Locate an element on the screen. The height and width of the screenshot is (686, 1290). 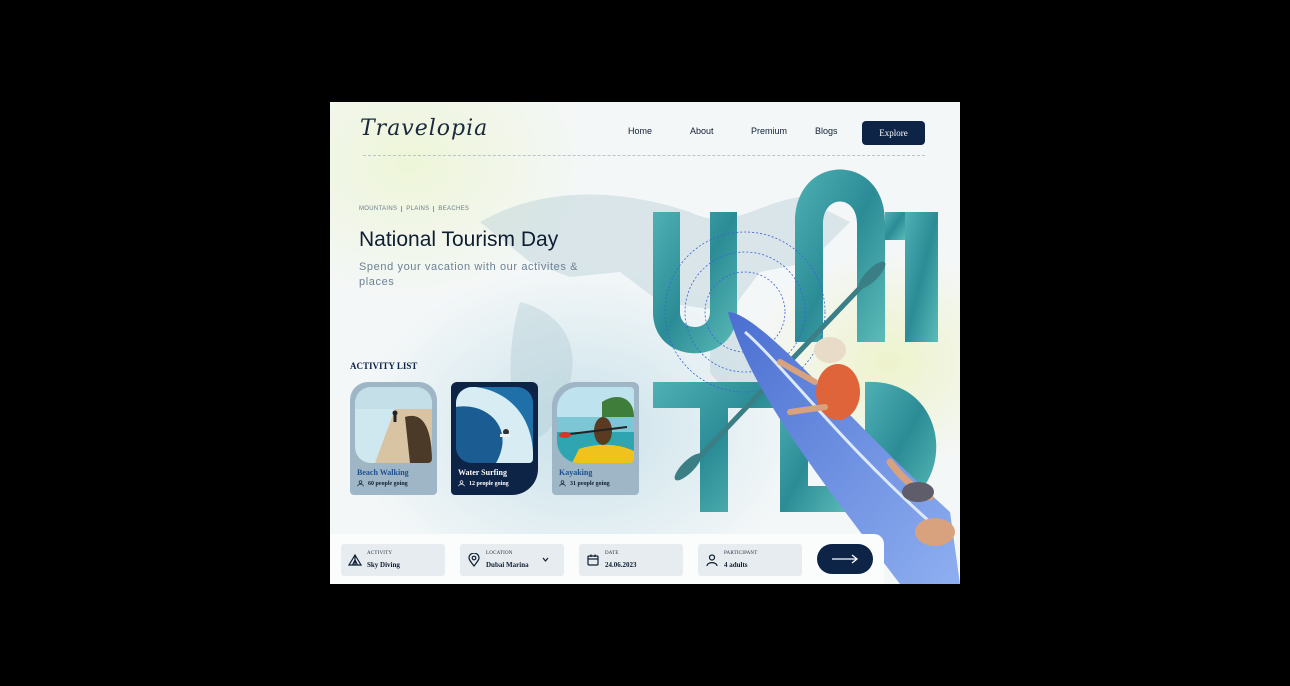
people-going: 12 people going is located at coordinates (483, 483).